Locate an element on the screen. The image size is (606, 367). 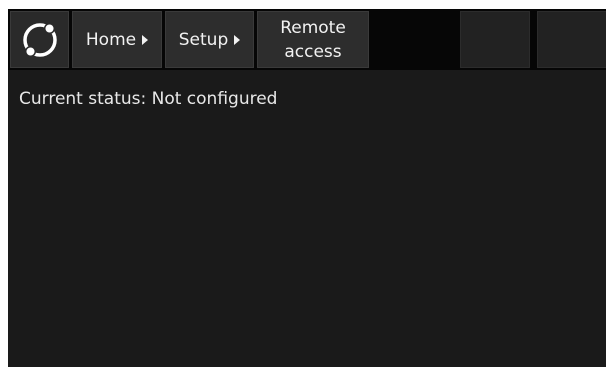
breadcrumb-setup: Setup is located at coordinates (209, 39).